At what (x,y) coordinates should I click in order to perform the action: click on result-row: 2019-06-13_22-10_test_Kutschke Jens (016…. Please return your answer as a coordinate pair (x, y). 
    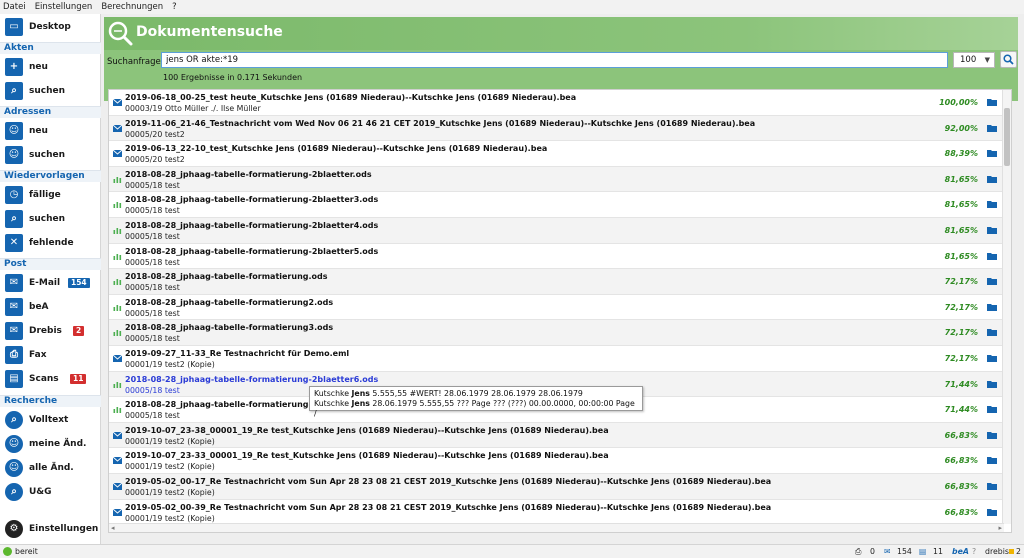
    Looking at the image, I should click on (556, 154).